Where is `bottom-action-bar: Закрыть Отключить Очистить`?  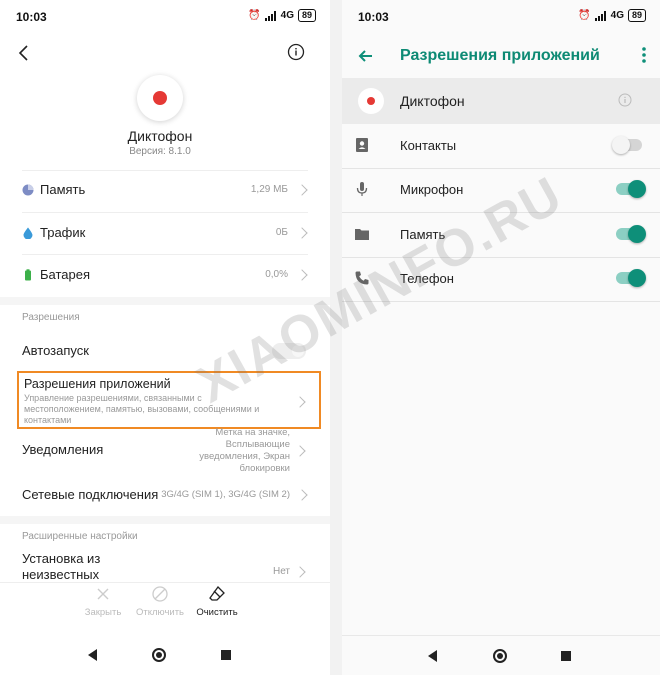 bottom-action-bar: Закрыть Отключить Очистить is located at coordinates (165, 607).